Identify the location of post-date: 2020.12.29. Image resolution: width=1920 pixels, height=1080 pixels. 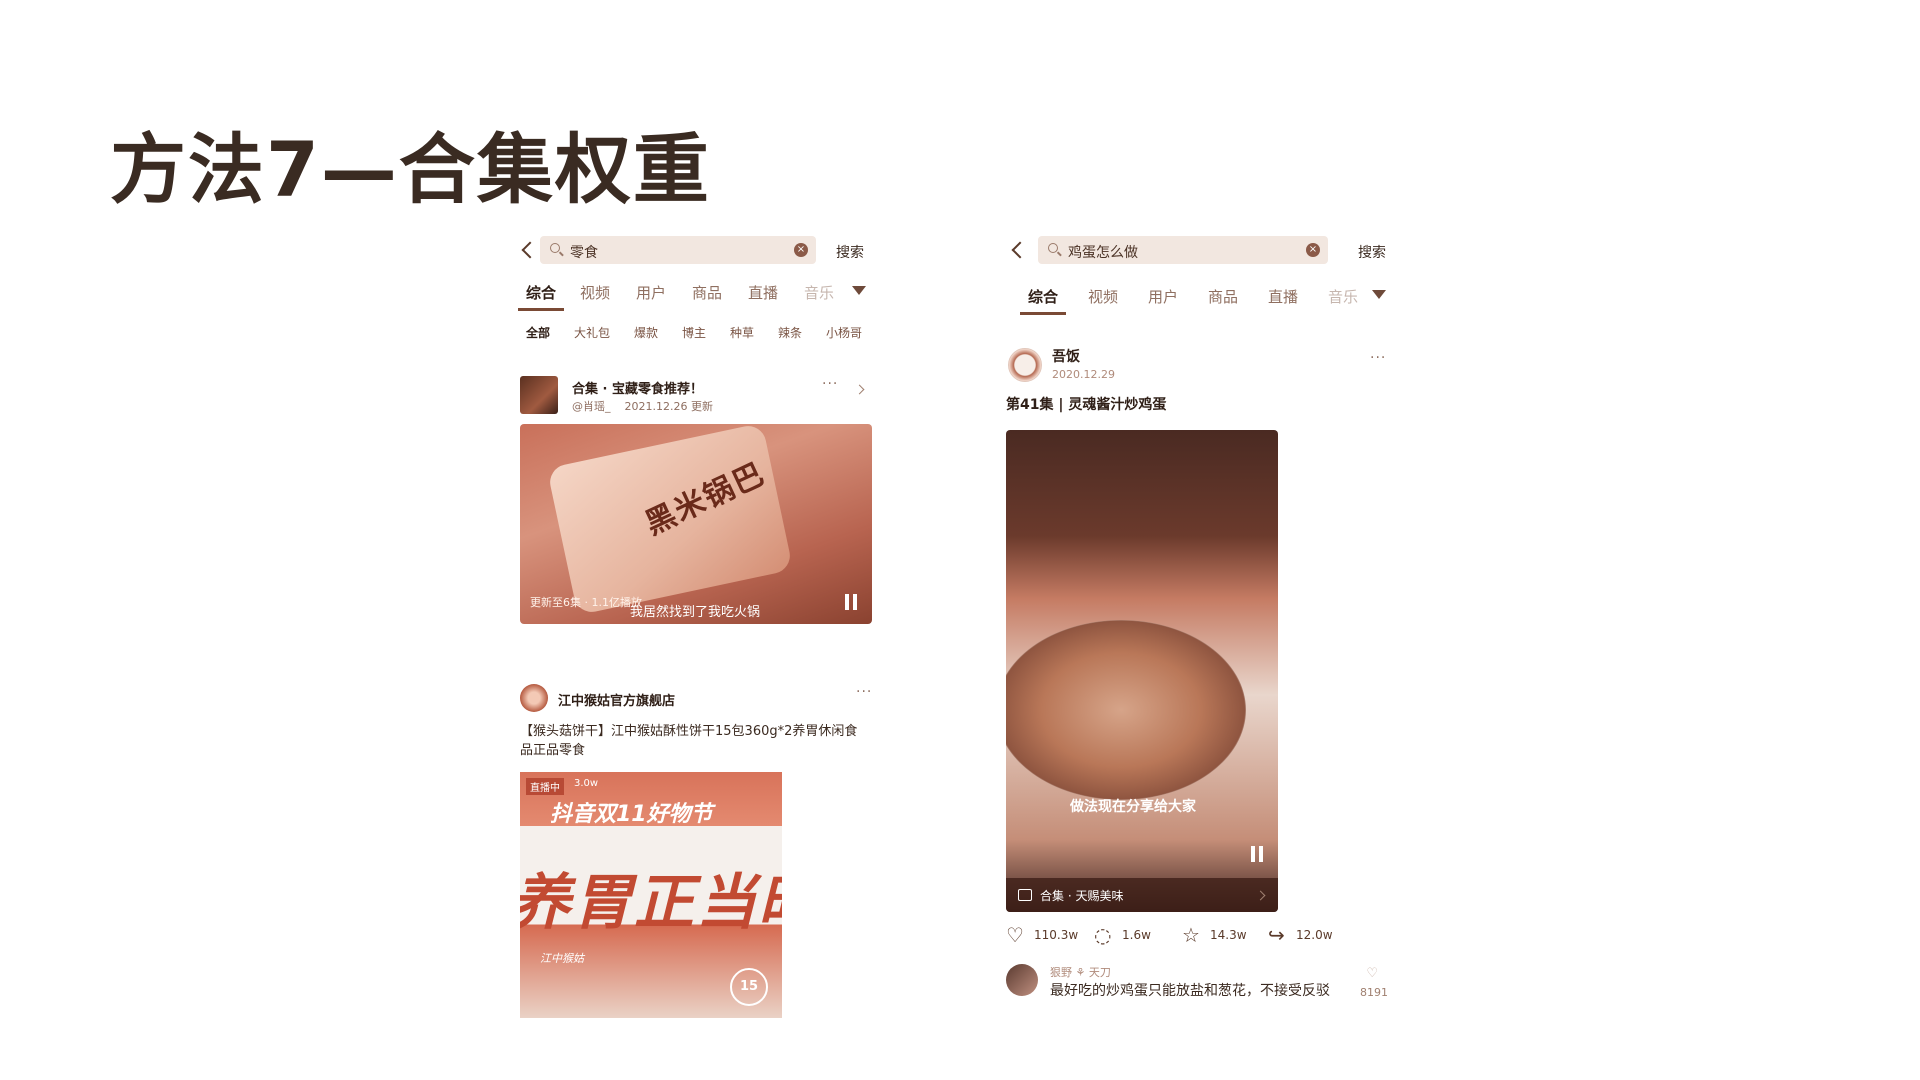
(1083, 374).